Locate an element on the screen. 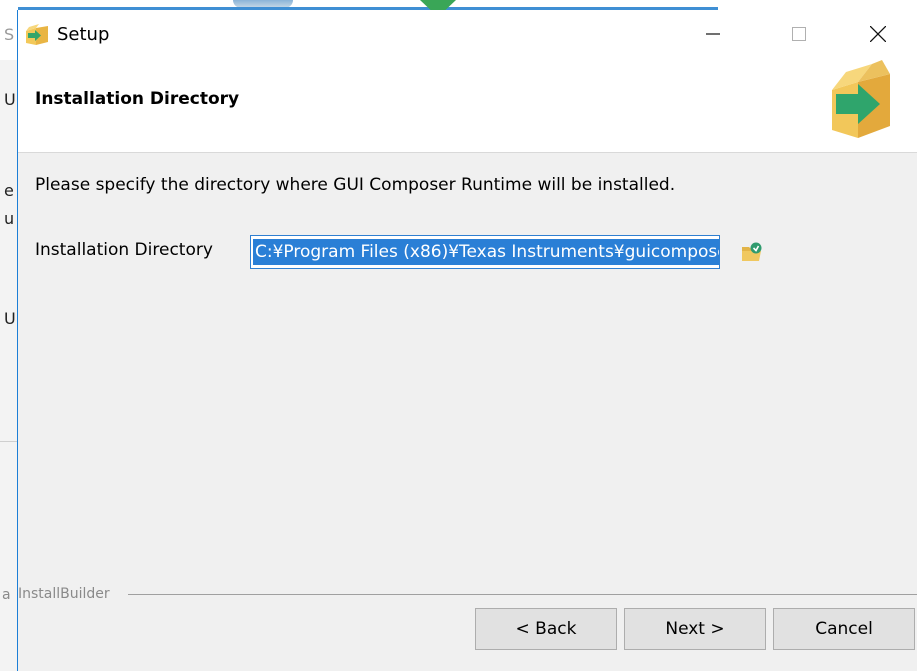 This screenshot has height=671, width=917. page-title: Installation Directory is located at coordinates (137, 99).